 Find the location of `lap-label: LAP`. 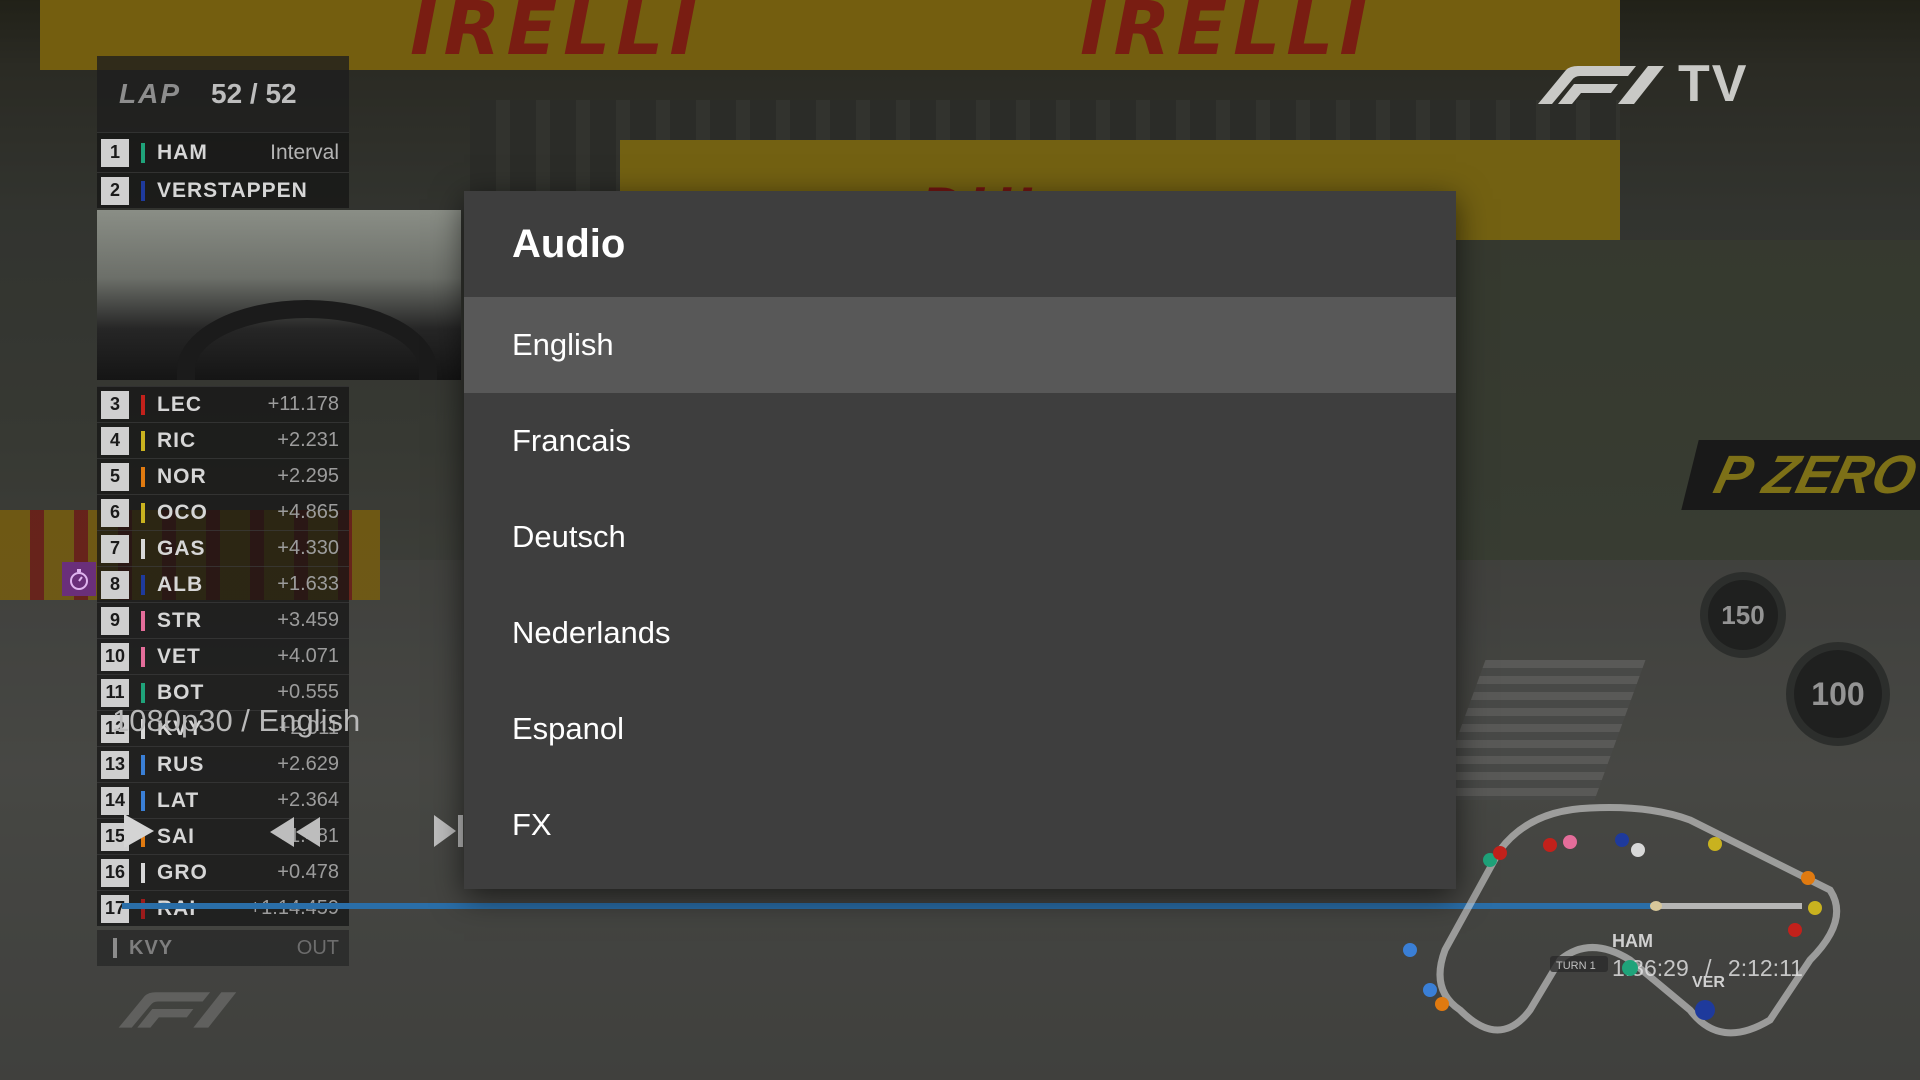

lap-label: LAP is located at coordinates (150, 93).